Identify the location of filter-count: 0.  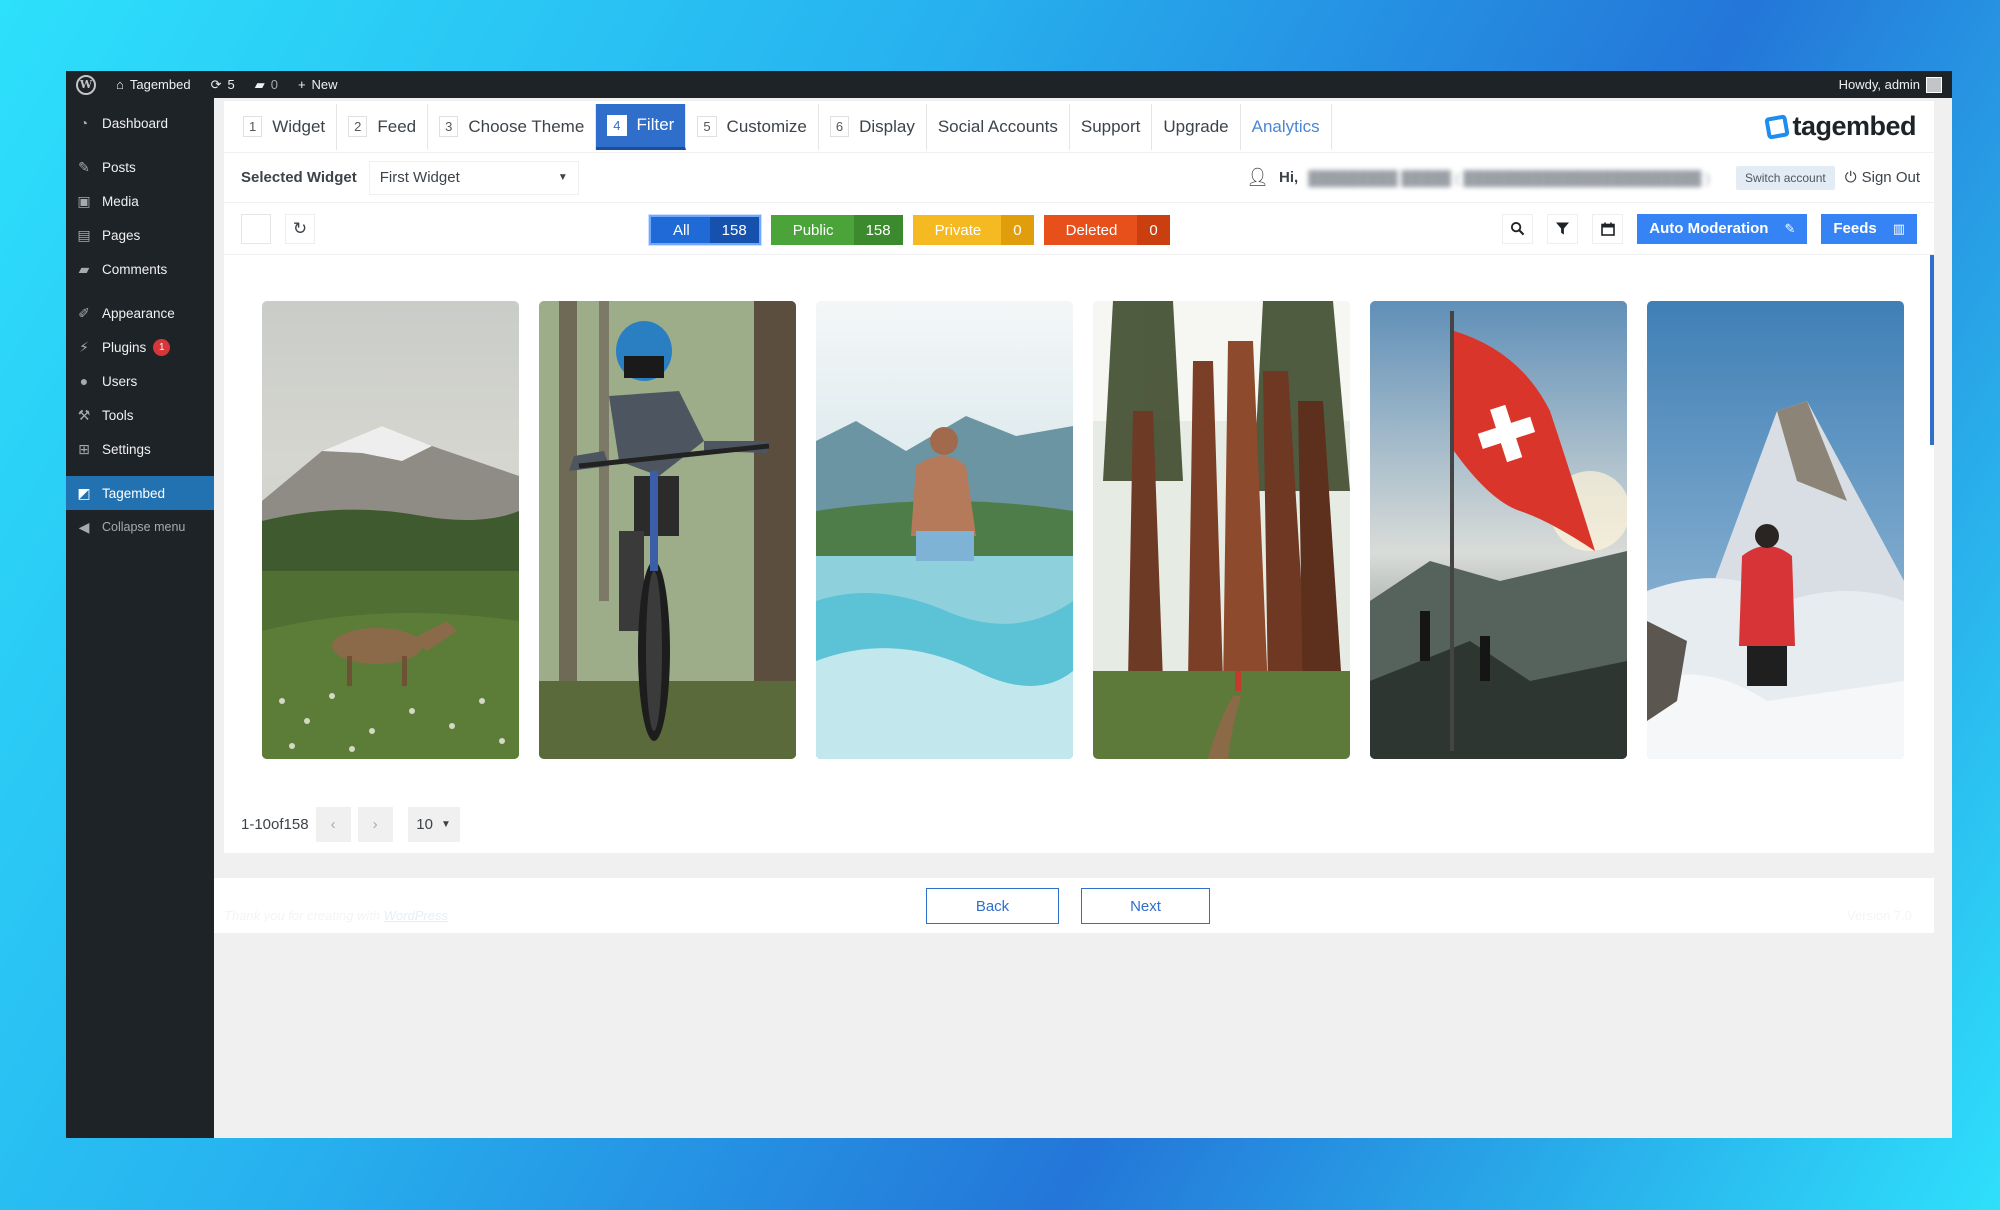
(1153, 230).